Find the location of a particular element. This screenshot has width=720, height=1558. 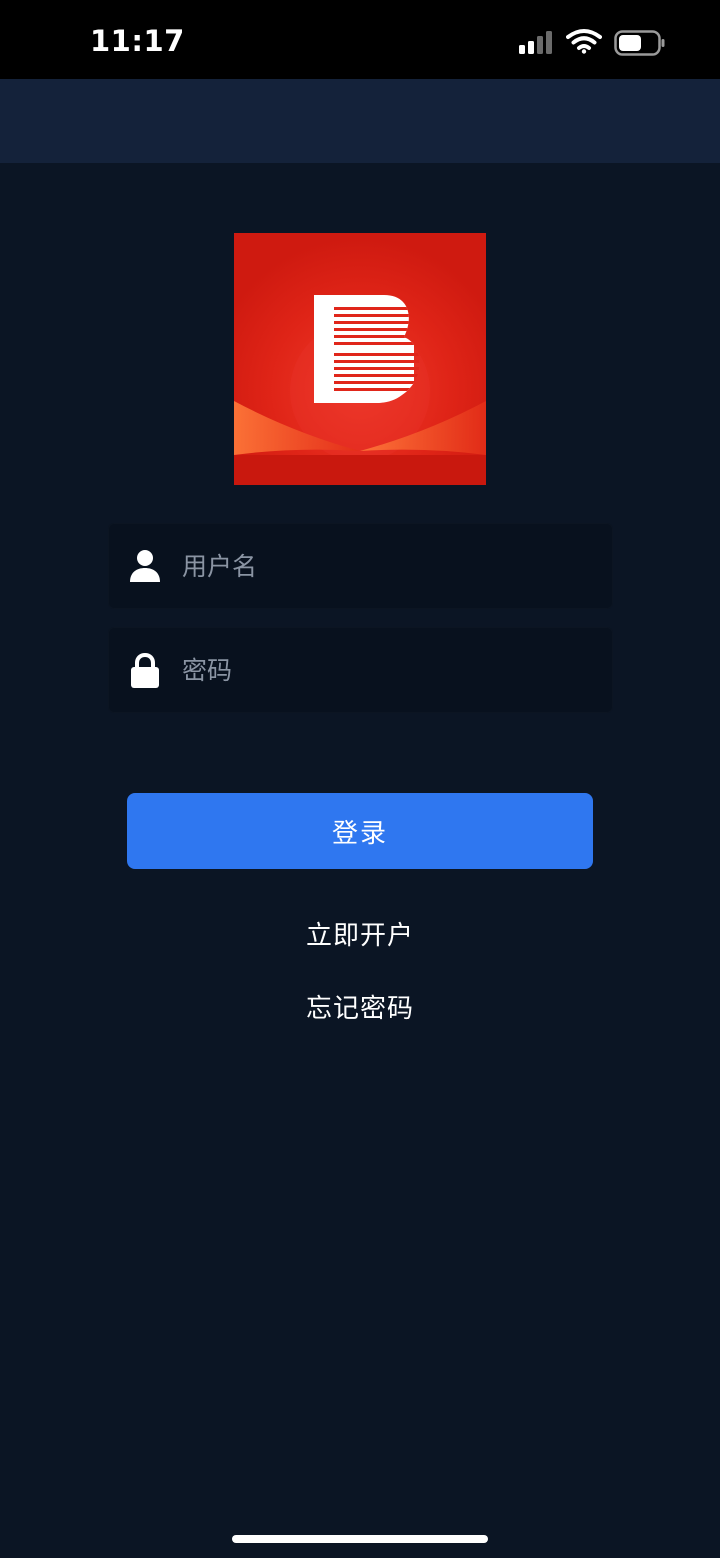

username-input is located at coordinates (391, 566).